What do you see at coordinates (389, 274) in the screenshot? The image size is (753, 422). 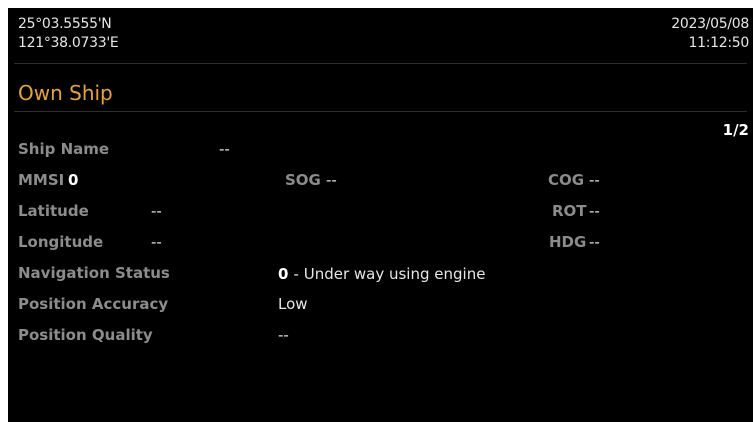 I see `navigation-status-text: - Under way using engine` at bounding box center [389, 274].